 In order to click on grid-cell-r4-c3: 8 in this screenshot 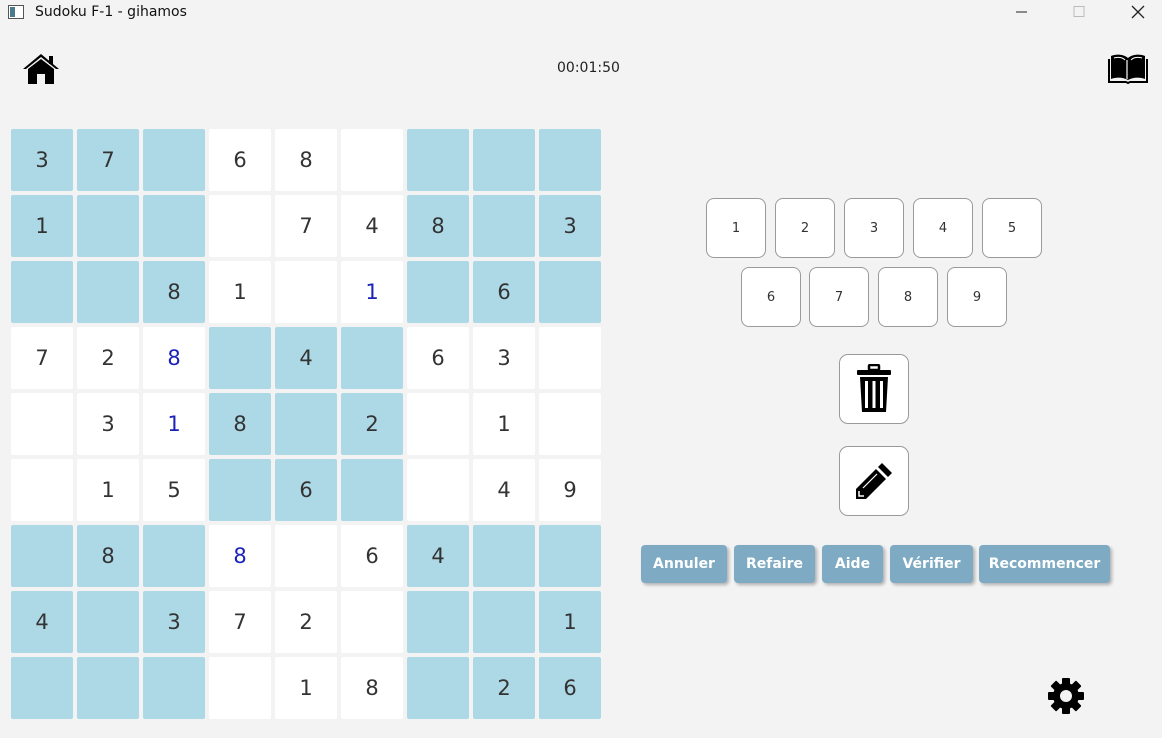, I will do `click(174, 358)`.